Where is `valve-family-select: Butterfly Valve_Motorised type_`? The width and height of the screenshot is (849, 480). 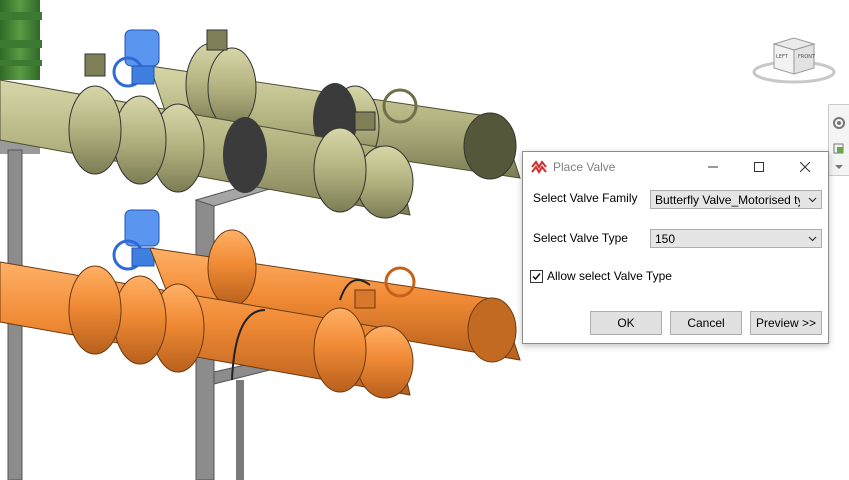 valve-family-select: Butterfly Valve_Motorised type_ is located at coordinates (736, 199).